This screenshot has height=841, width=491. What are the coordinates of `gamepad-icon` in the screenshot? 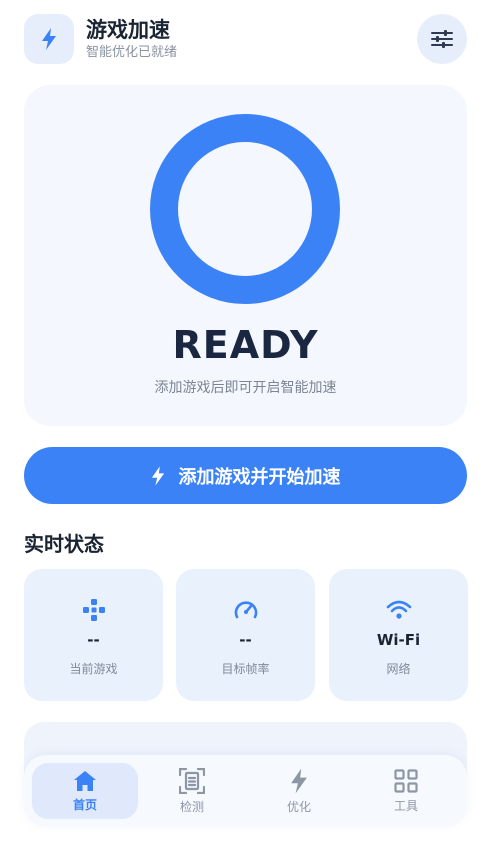 It's located at (93, 610).